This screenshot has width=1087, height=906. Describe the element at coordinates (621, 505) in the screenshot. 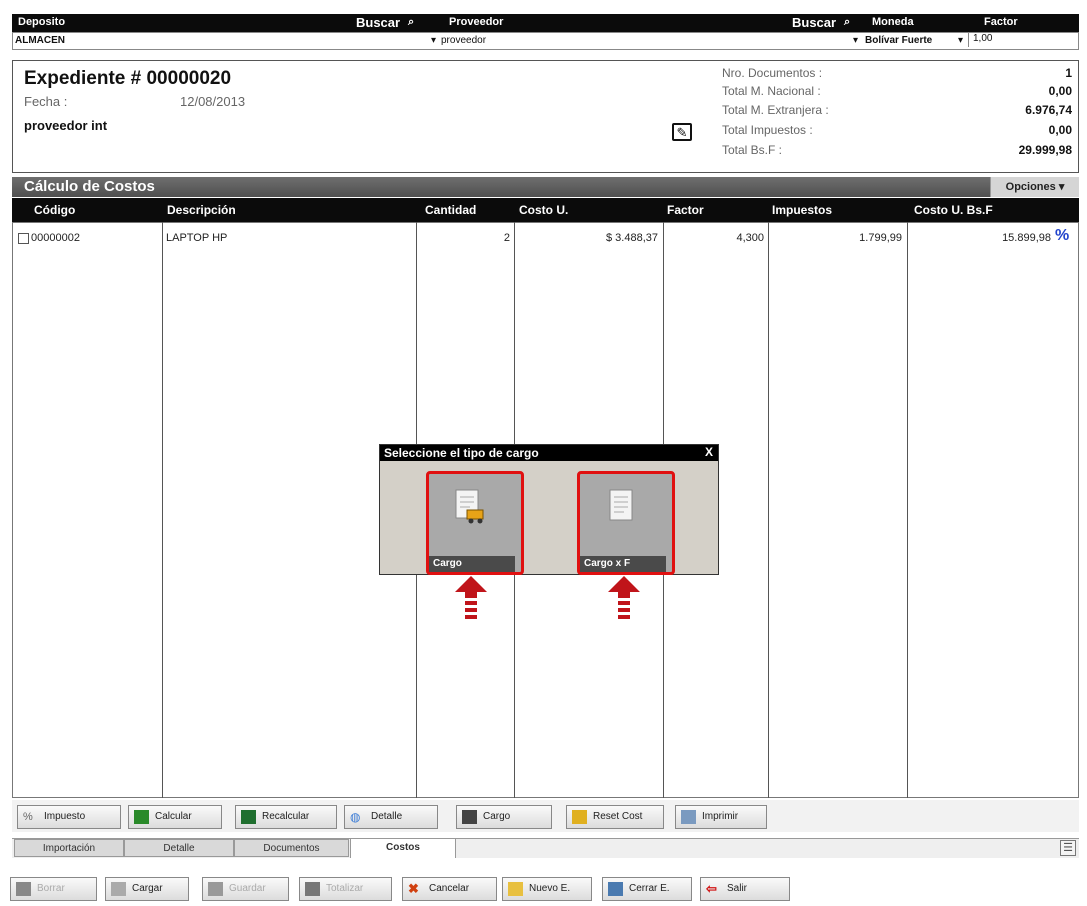

I see `document-icon` at that location.